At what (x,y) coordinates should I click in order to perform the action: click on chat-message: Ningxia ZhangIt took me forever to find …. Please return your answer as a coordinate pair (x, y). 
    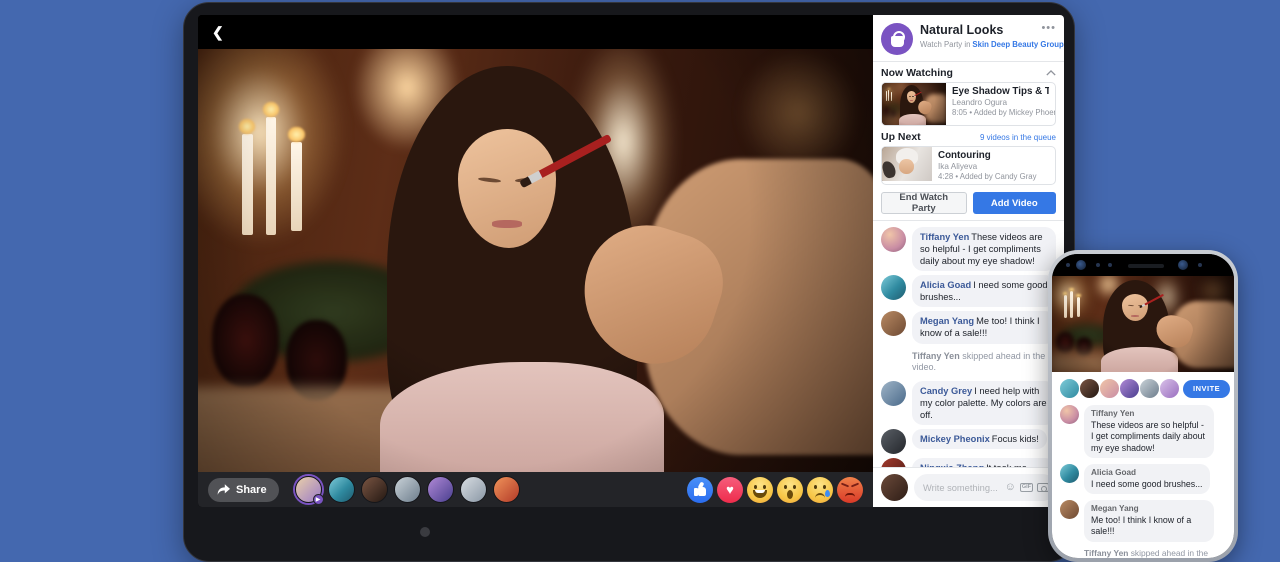
    Looking at the image, I should click on (968, 462).